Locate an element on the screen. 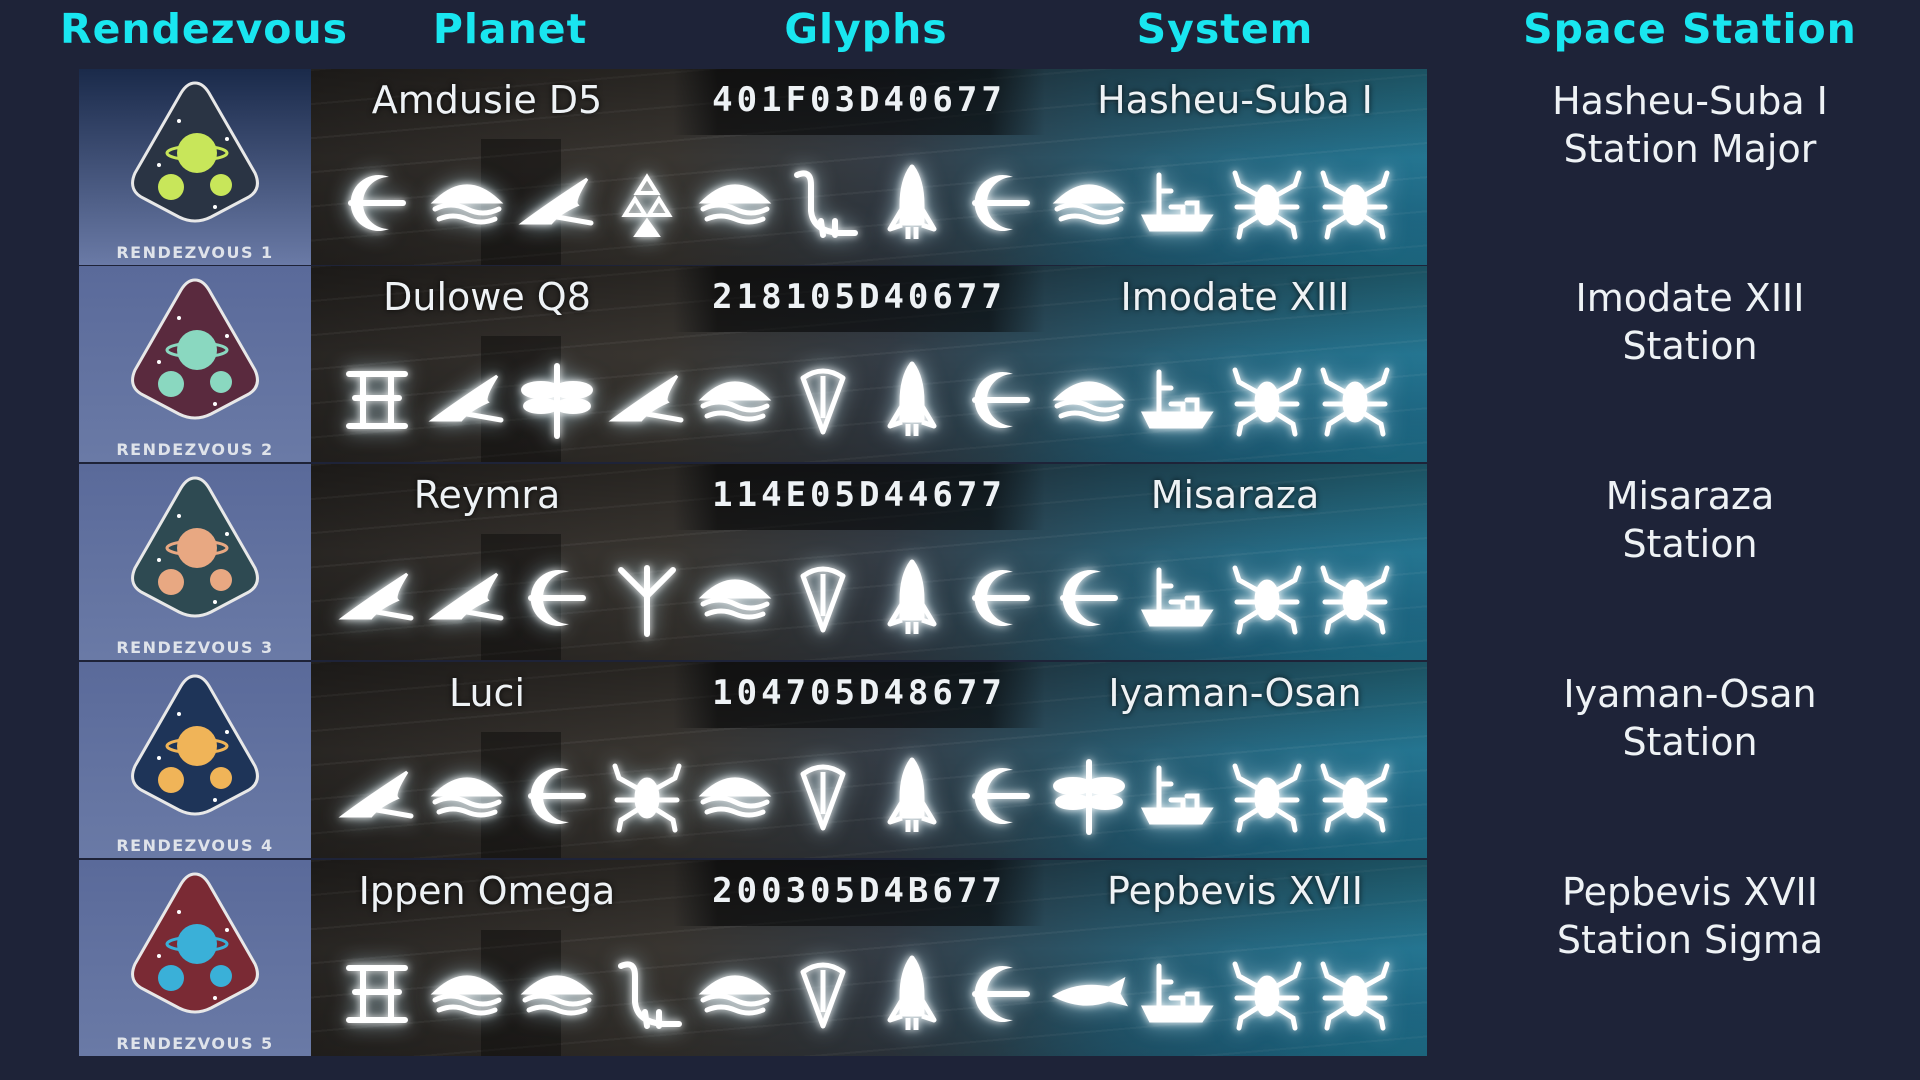 Image resolution: width=1920 pixels, height=1080 pixels. table-row: RENDEZVOUS 4 Luci 104705D48677 Iyaman-Osan is located at coordinates (753, 760).